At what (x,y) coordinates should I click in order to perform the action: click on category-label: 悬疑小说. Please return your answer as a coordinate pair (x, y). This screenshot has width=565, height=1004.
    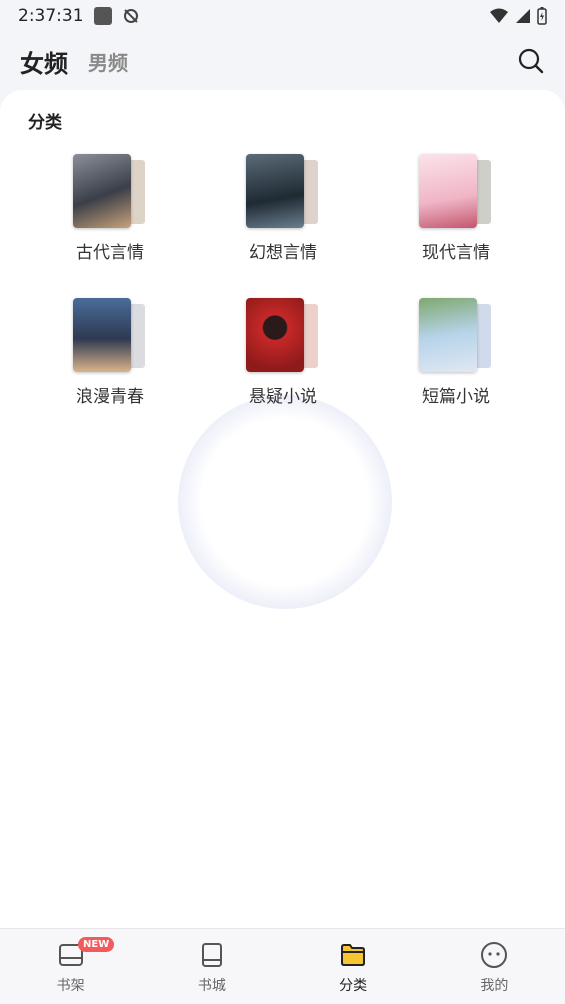
    Looking at the image, I should click on (283, 397).